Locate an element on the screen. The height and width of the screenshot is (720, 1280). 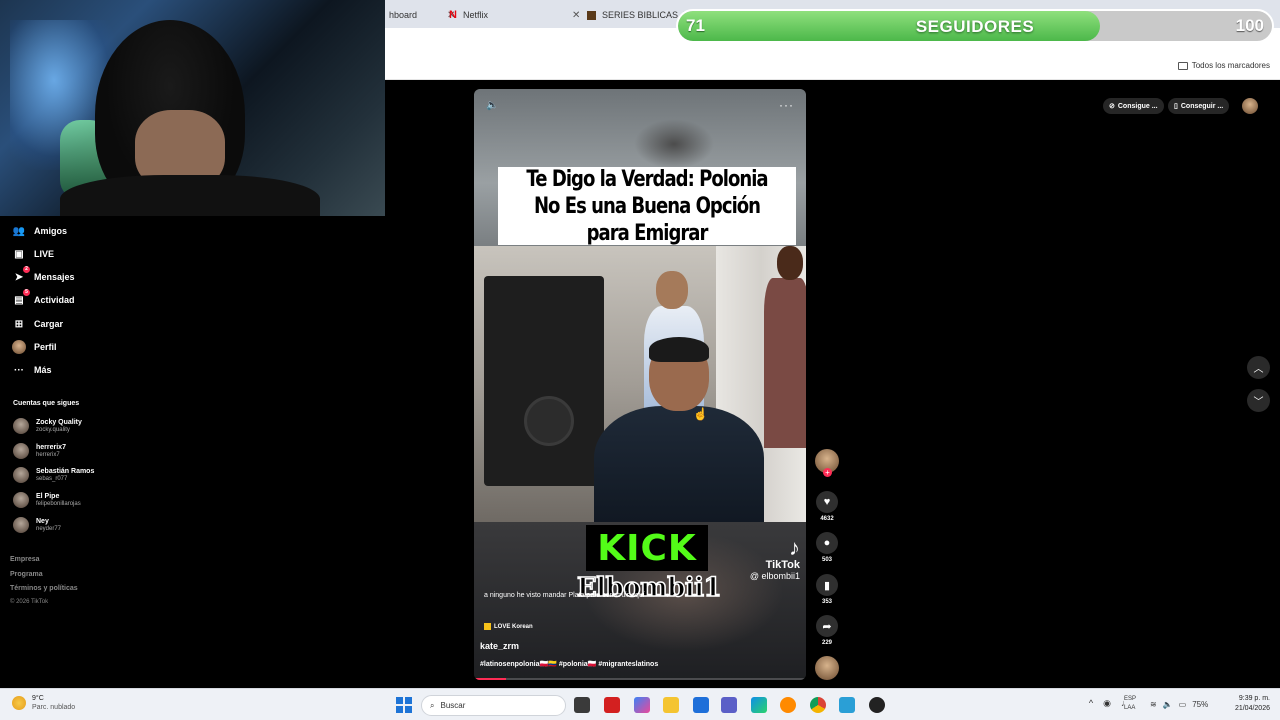
followers-goal-bar: 71 SEGUIDORES 100 is located at coordinates (975, 26).